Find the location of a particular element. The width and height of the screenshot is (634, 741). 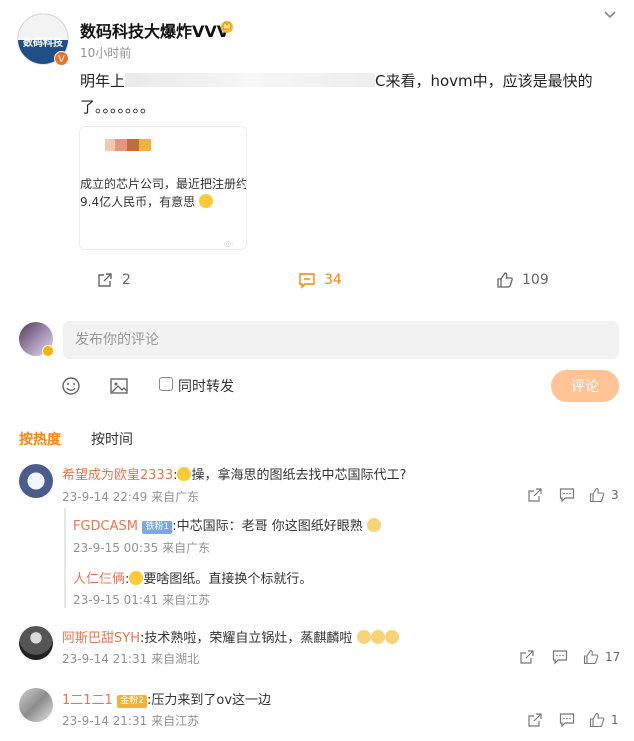

watermark: ◎◦ is located at coordinates (229, 243).